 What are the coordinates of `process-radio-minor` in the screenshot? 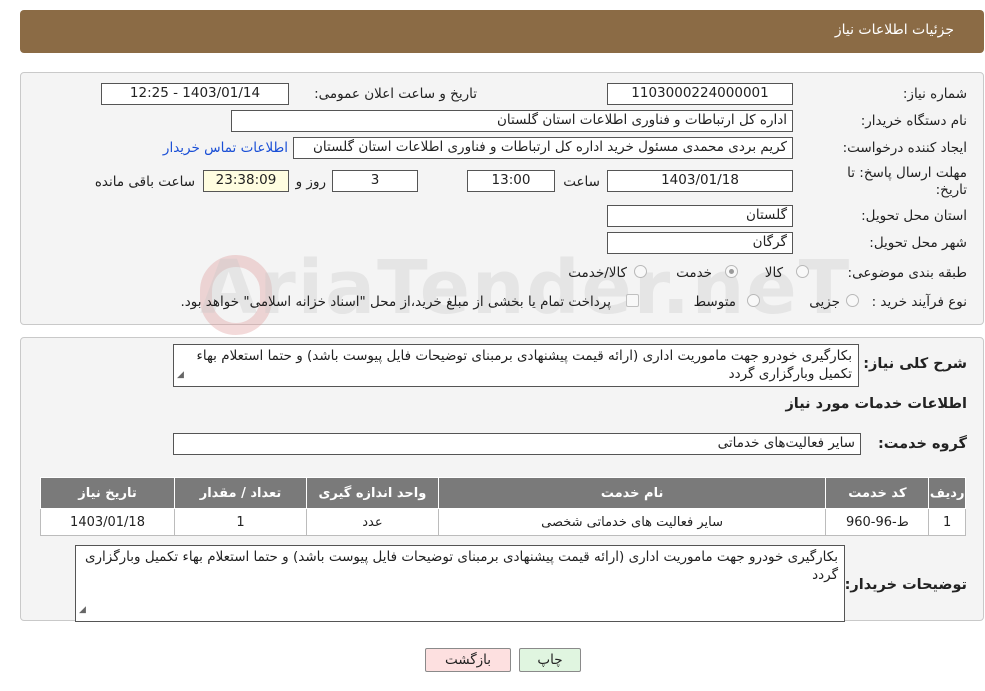 It's located at (852, 300).